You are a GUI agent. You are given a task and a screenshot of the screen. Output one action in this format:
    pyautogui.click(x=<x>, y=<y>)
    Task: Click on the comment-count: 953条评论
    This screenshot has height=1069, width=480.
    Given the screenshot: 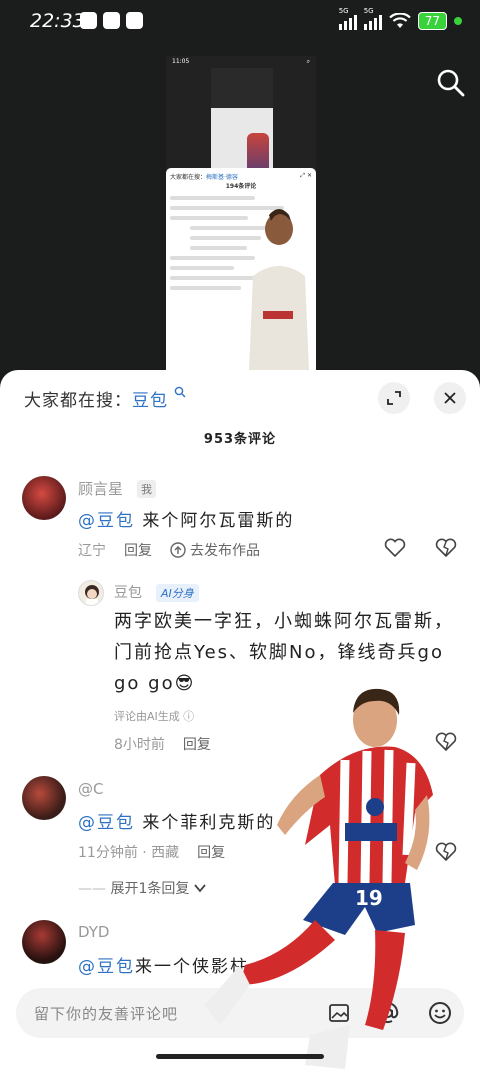 What is the action you would take?
    pyautogui.click(x=240, y=439)
    